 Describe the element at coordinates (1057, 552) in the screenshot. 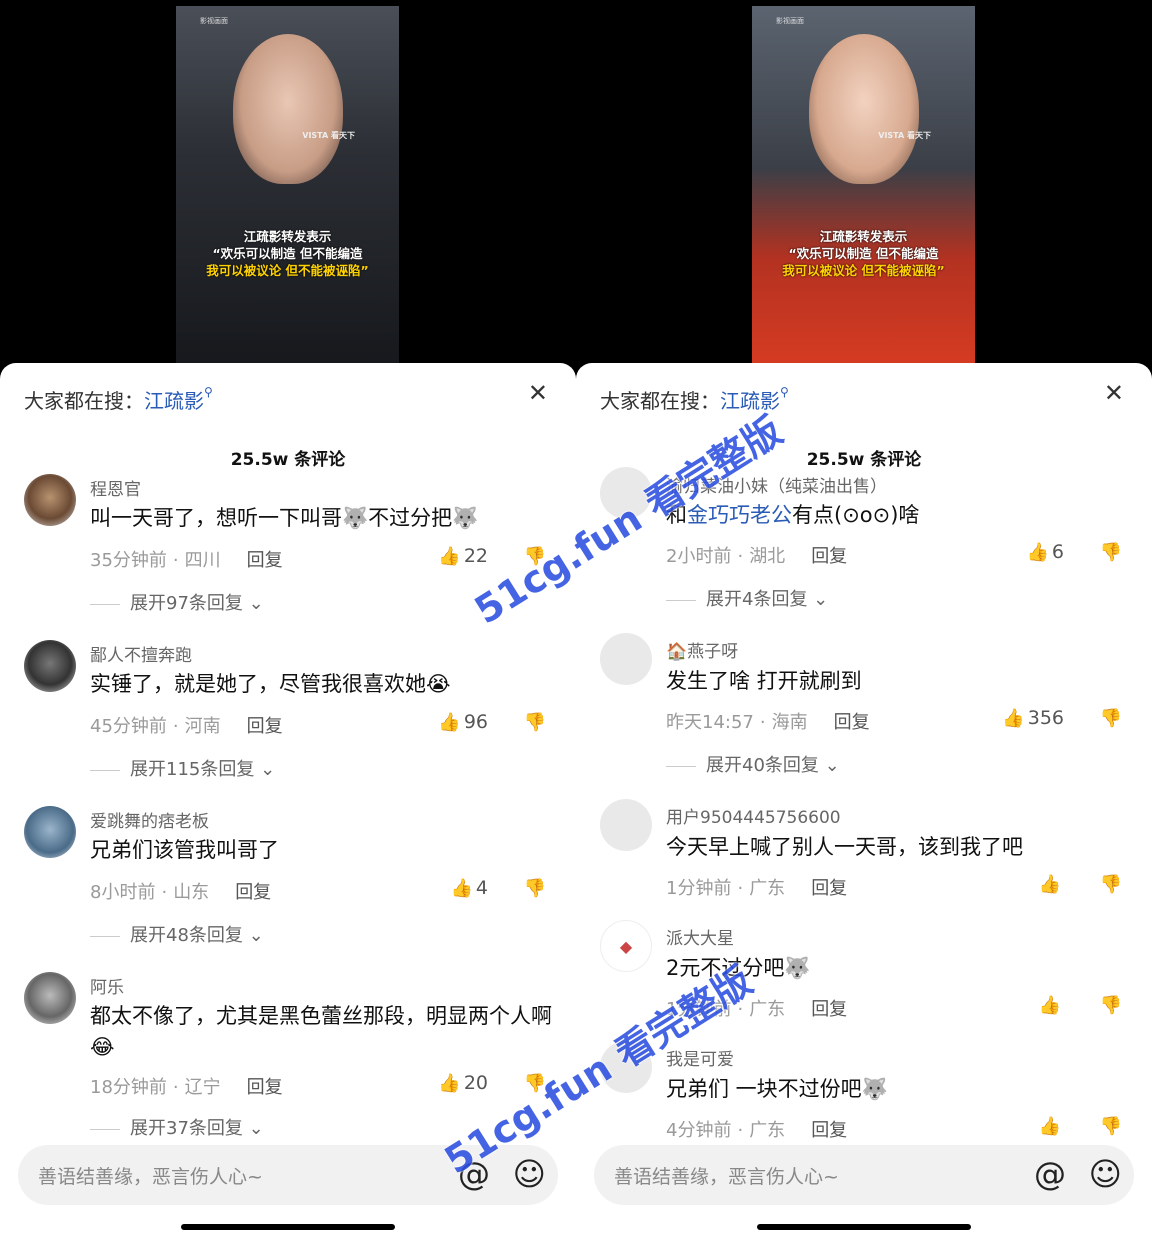

I see `like-count: 6` at that location.